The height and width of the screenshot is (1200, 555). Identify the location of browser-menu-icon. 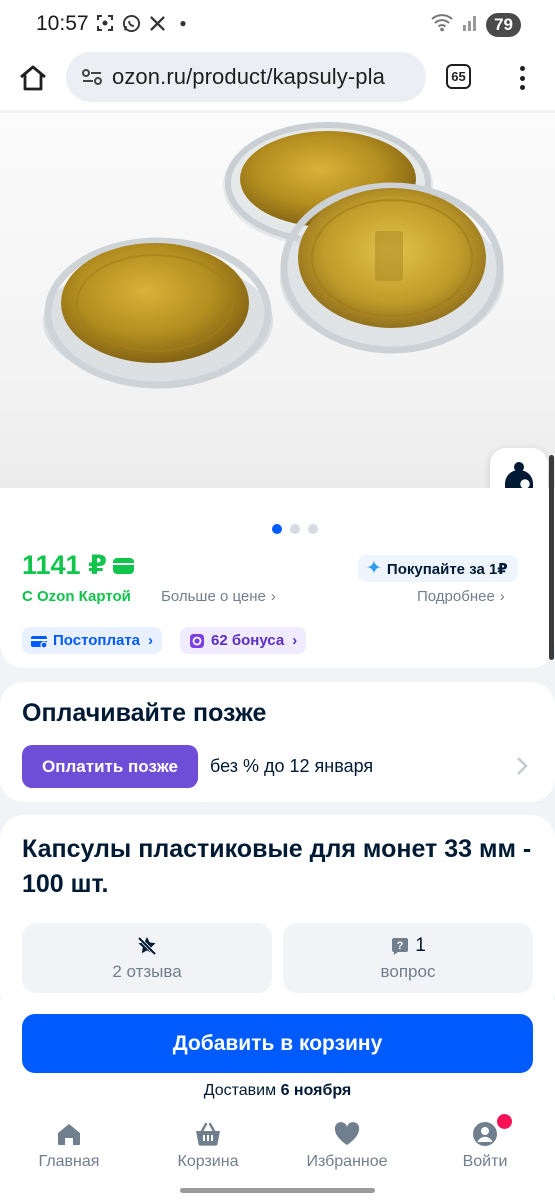
(522, 78).